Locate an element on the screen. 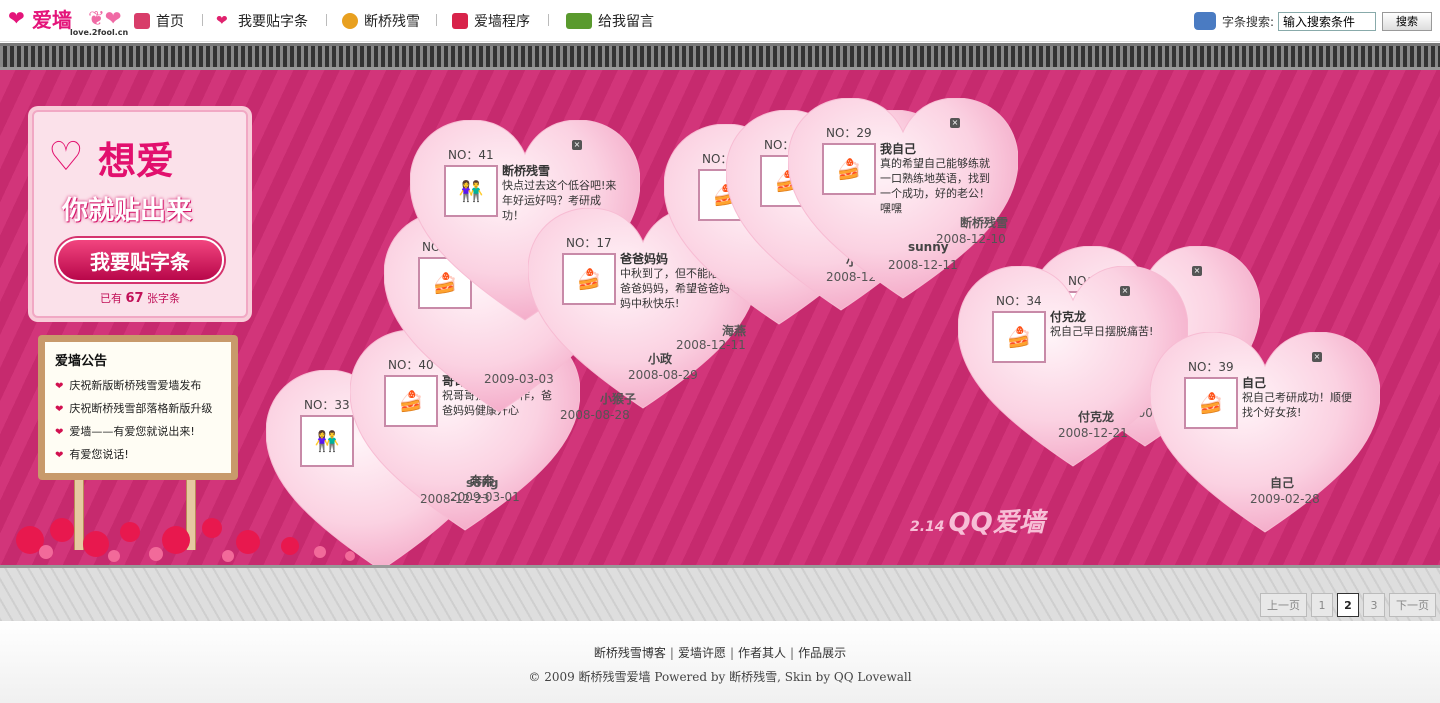  footer-links: 断桥残雪博客 | 爱墙许愿 | 作者其人 | 作品展示 is located at coordinates (720, 652).